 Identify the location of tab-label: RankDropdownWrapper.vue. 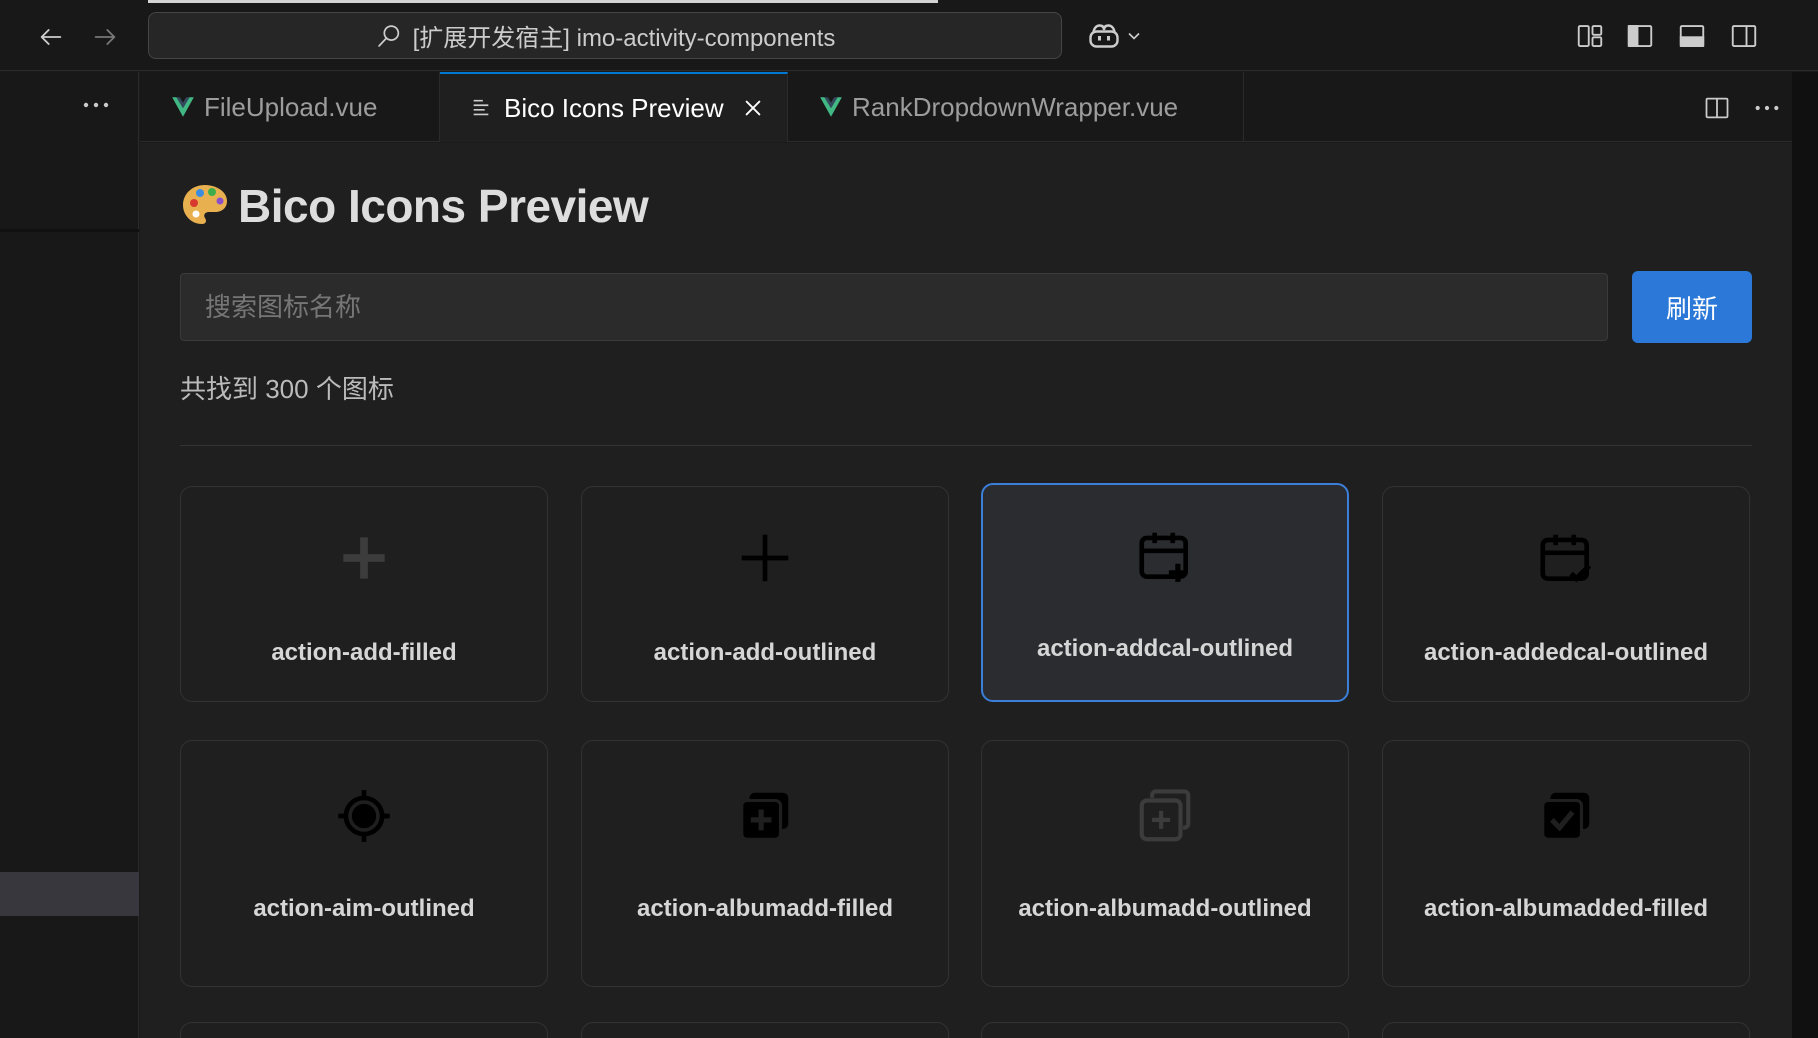
(1015, 106).